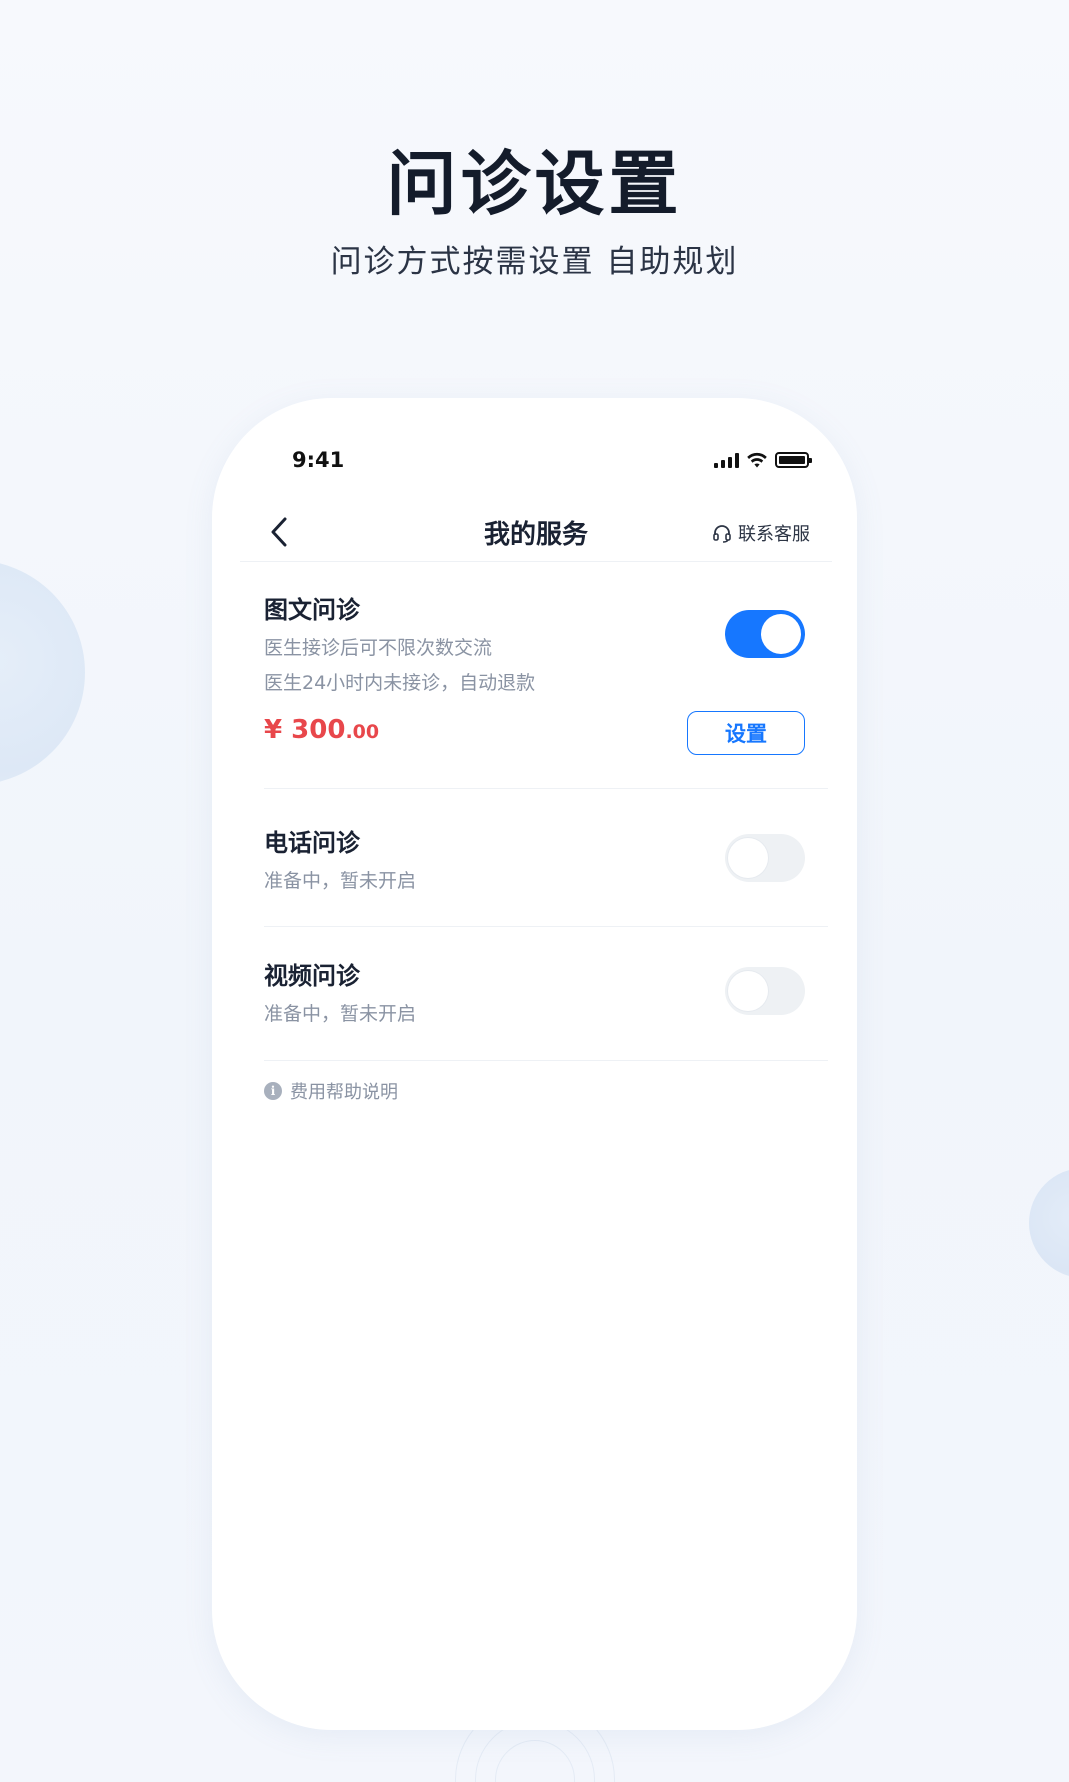  What do you see at coordinates (279, 532) in the screenshot?
I see `chevron-left-icon` at bounding box center [279, 532].